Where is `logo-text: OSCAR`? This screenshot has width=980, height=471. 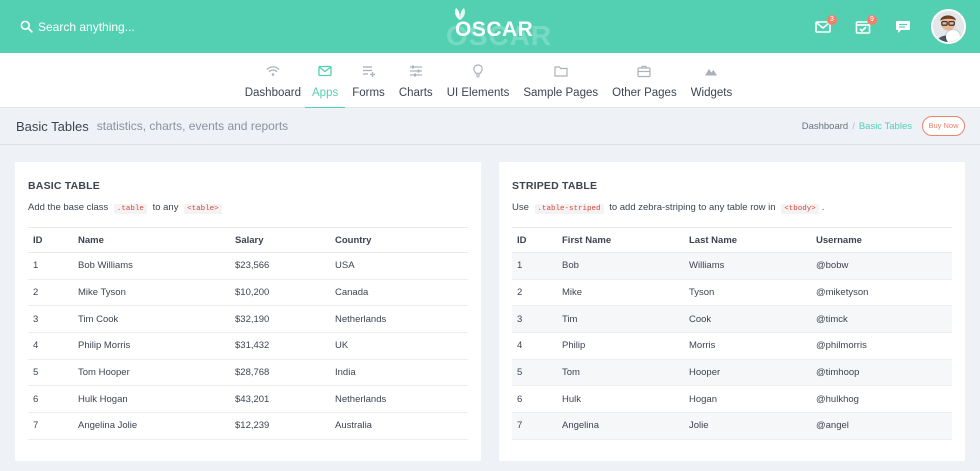 logo-text: OSCAR is located at coordinates (494, 29).